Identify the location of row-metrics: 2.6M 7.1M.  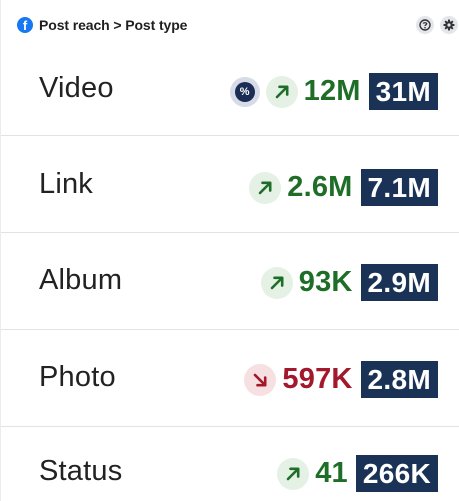
(343, 187).